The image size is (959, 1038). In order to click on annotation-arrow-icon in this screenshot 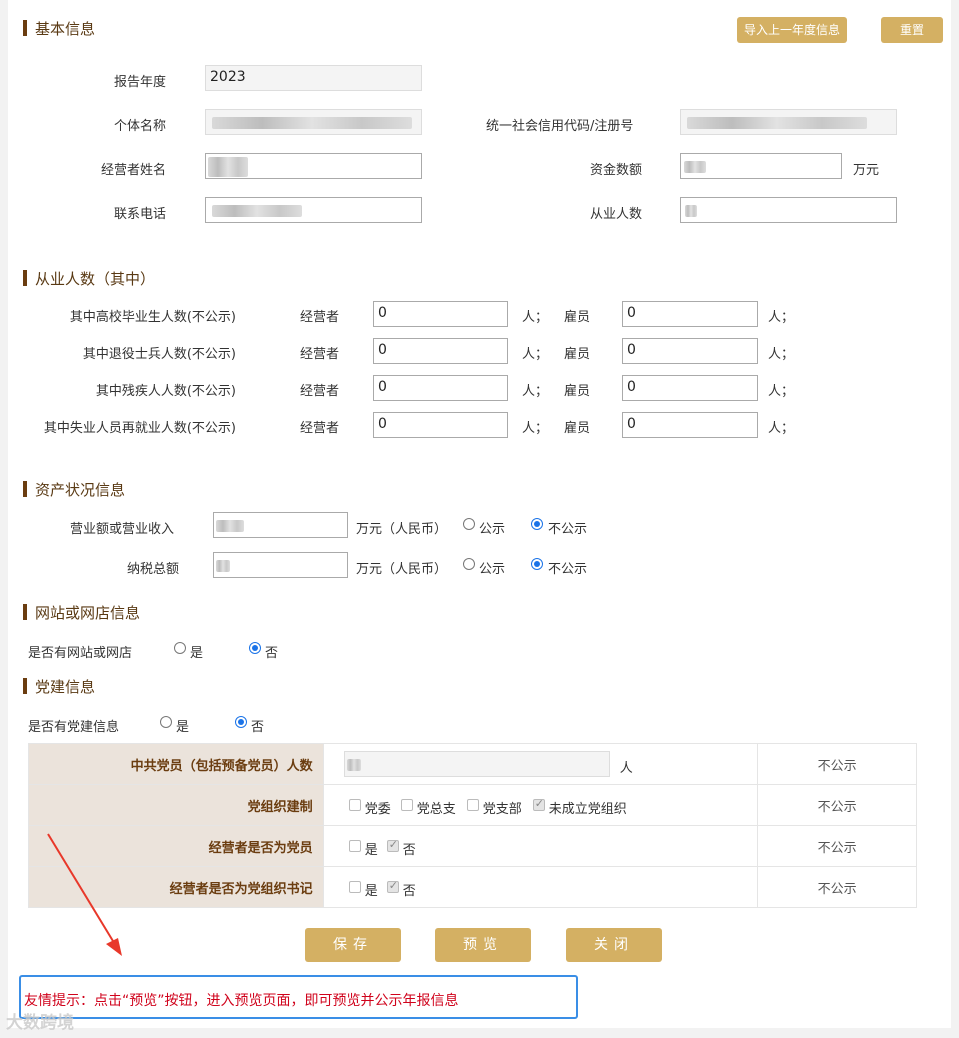, I will do `click(84, 894)`.